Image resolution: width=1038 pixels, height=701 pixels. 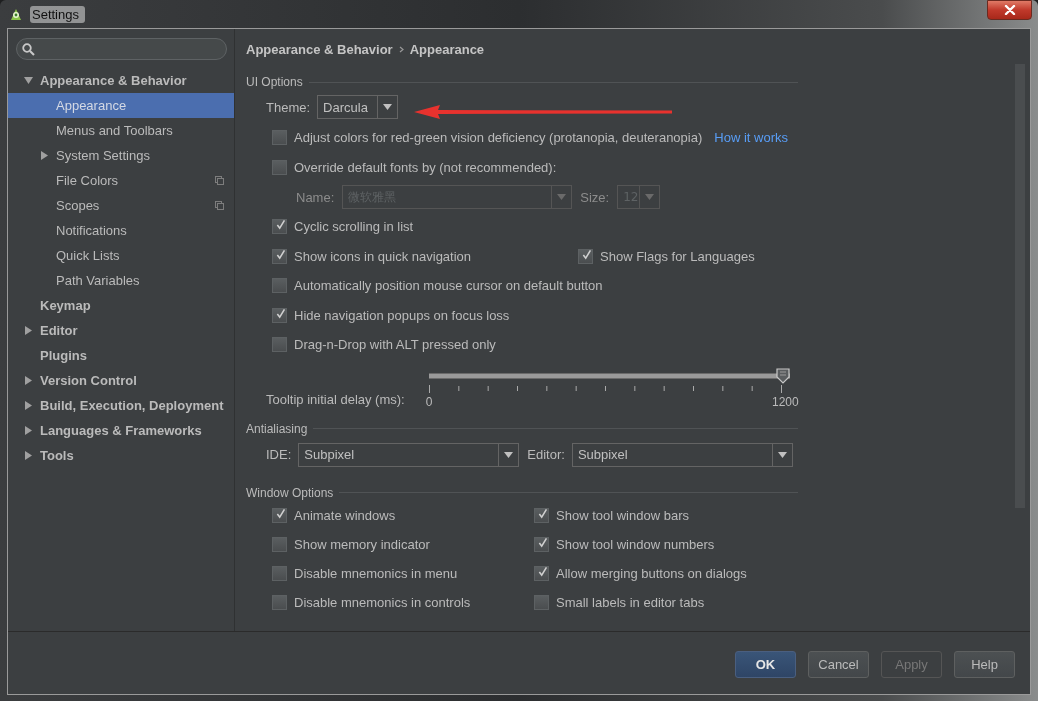 What do you see at coordinates (838, 664) in the screenshot?
I see `dialog-button: Cancel` at bounding box center [838, 664].